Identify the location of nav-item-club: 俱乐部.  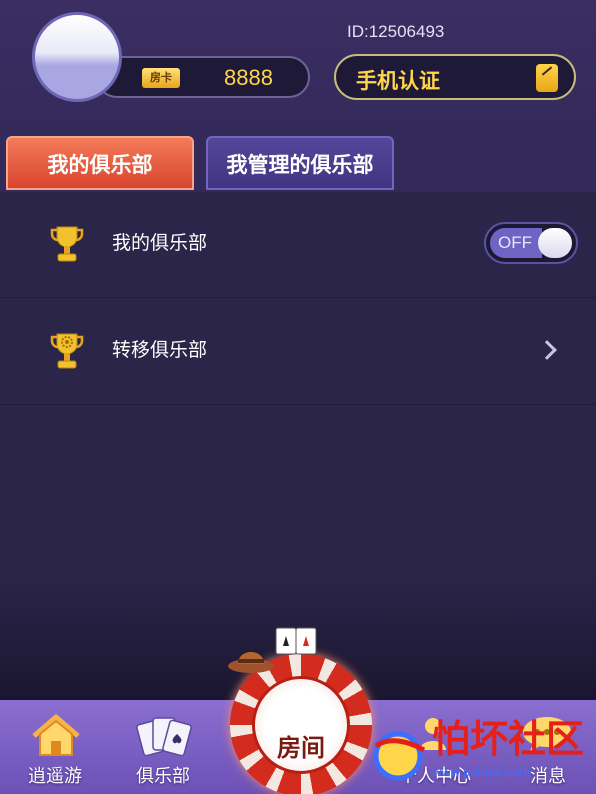
(163, 747).